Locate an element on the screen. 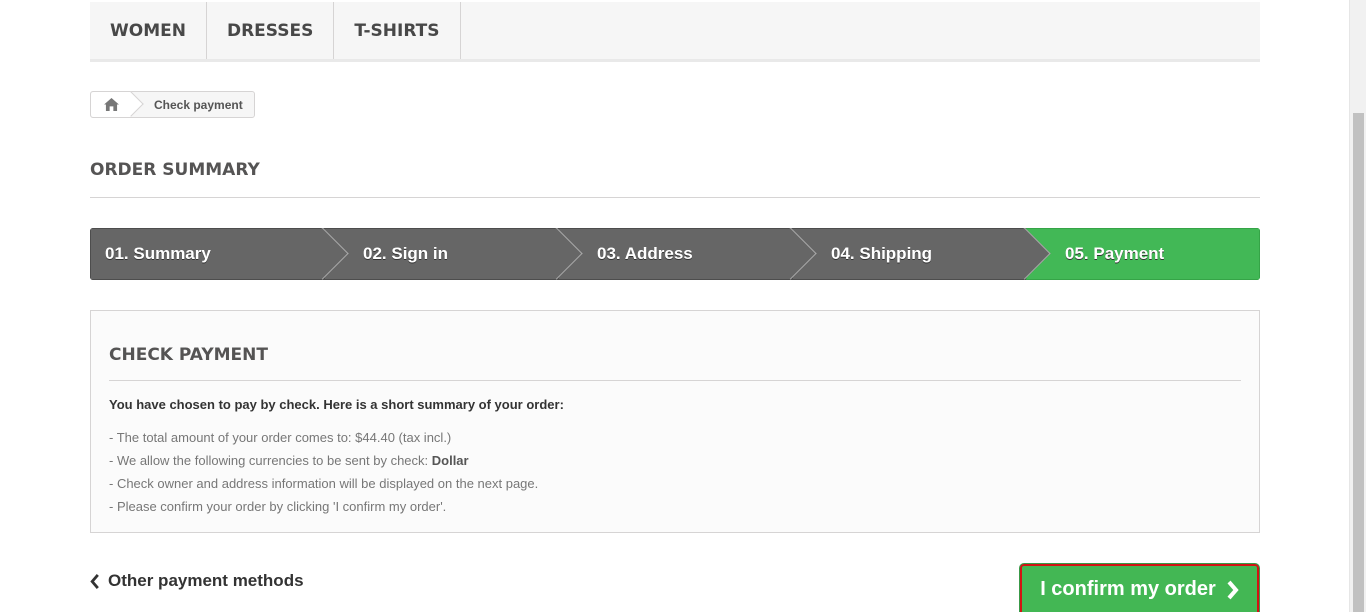 Image resolution: width=1366 pixels, height=612 pixels. breadcrumb-home-link is located at coordinates (111, 104).